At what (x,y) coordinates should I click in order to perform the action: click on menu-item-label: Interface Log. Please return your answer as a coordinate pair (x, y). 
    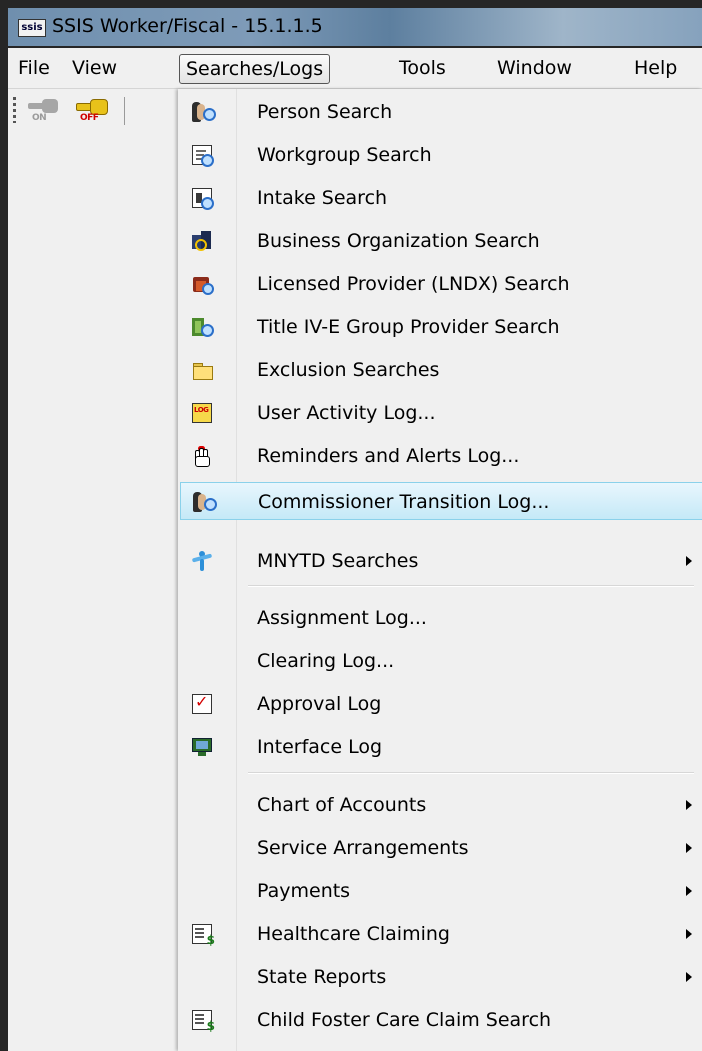
    Looking at the image, I should click on (320, 747).